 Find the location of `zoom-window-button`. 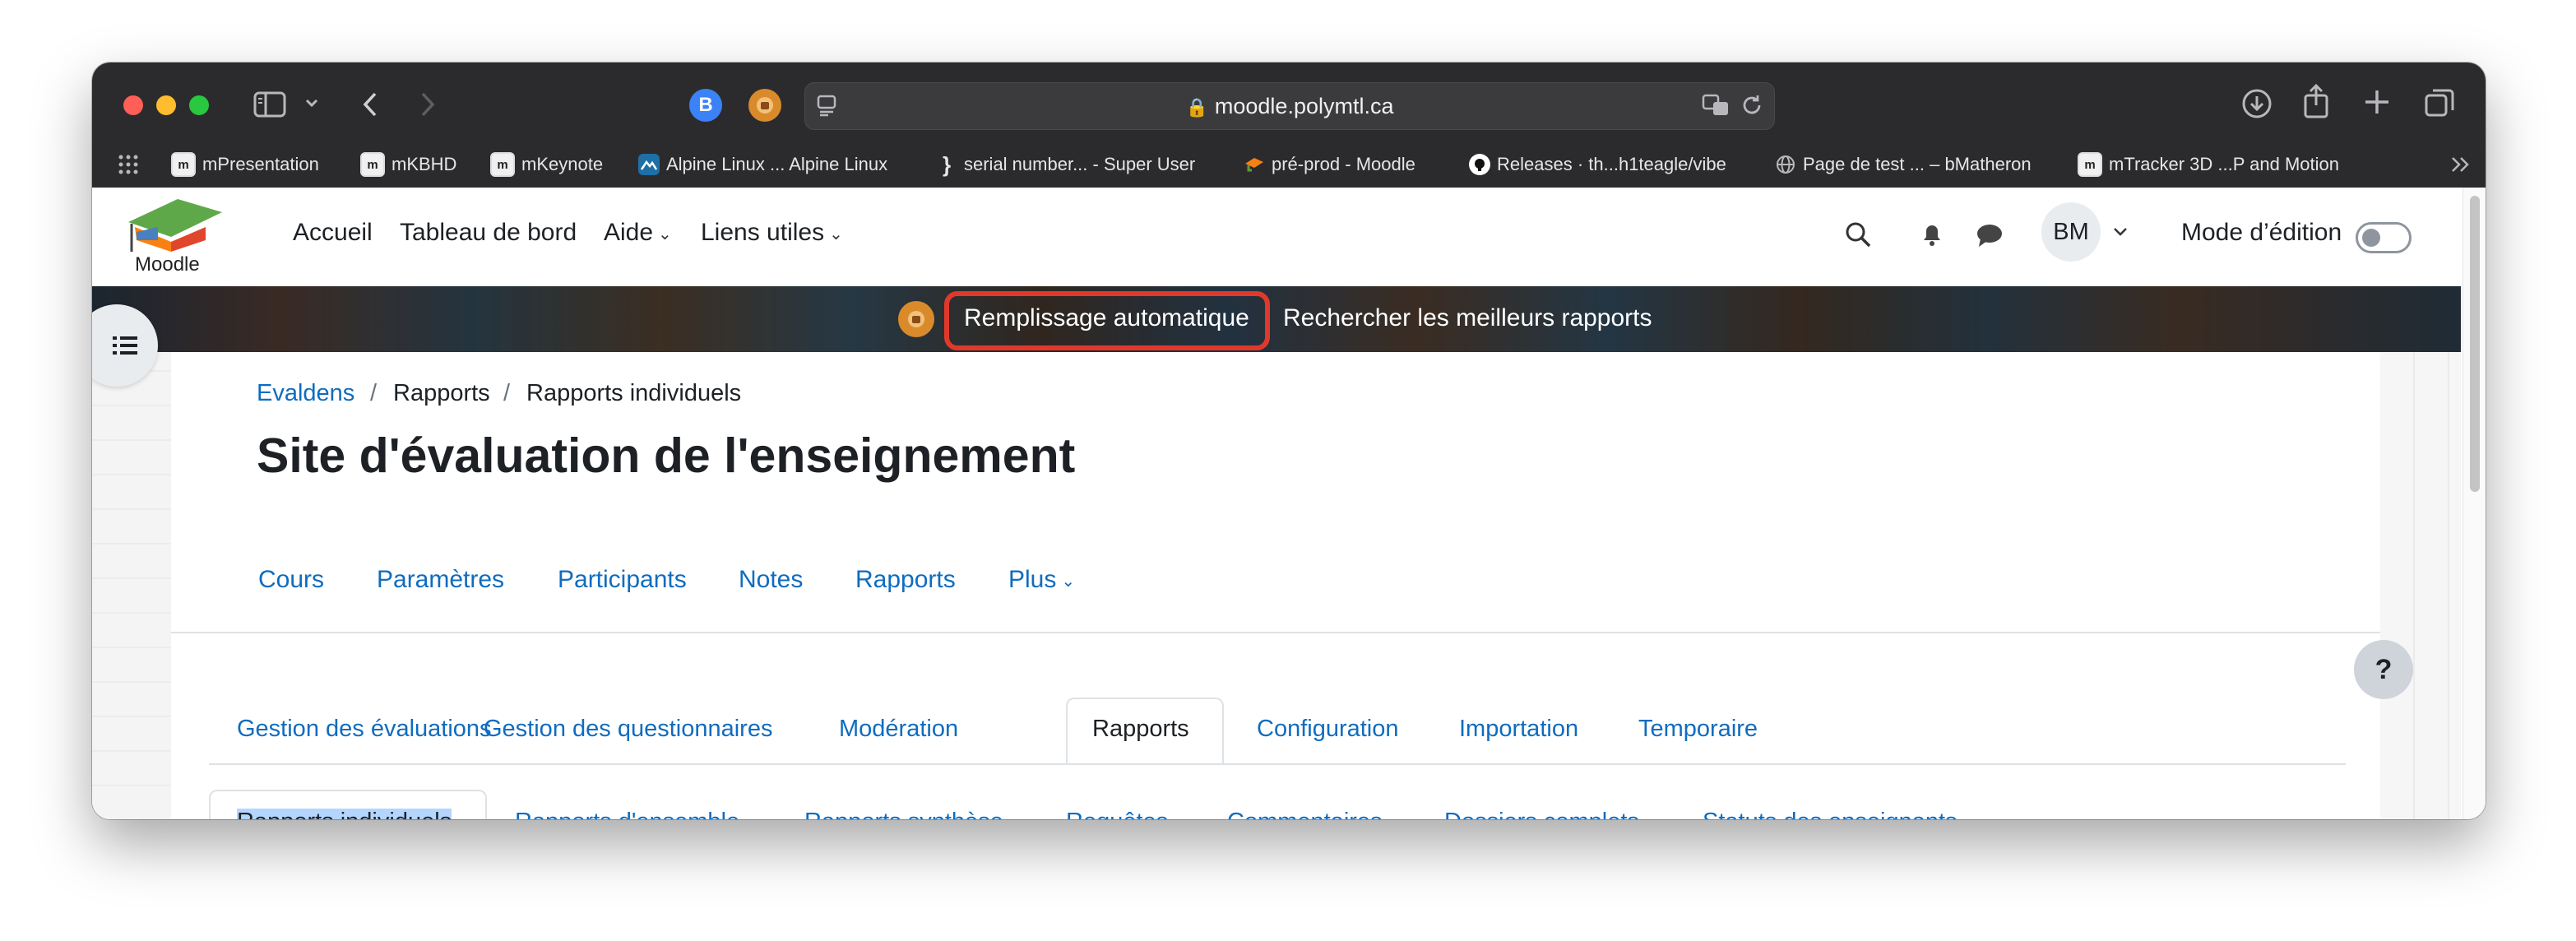

zoom-window-button is located at coordinates (199, 105).